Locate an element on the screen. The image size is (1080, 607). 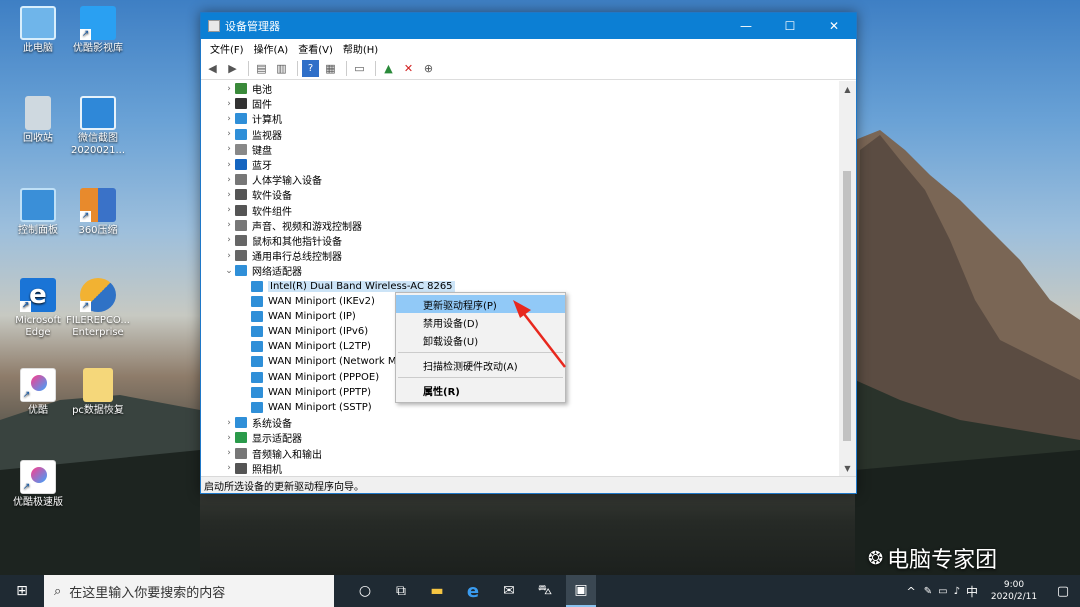
maximize-button: ☐ is located at coordinates (790, 26).